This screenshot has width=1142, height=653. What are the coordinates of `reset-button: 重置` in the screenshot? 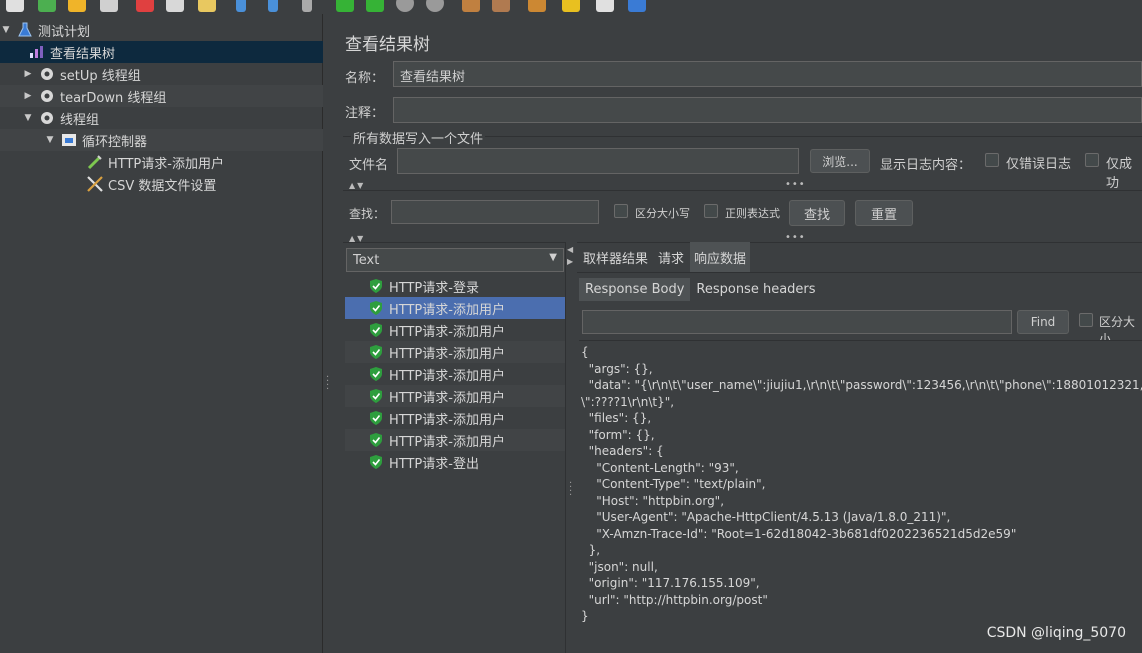 It's located at (884, 213).